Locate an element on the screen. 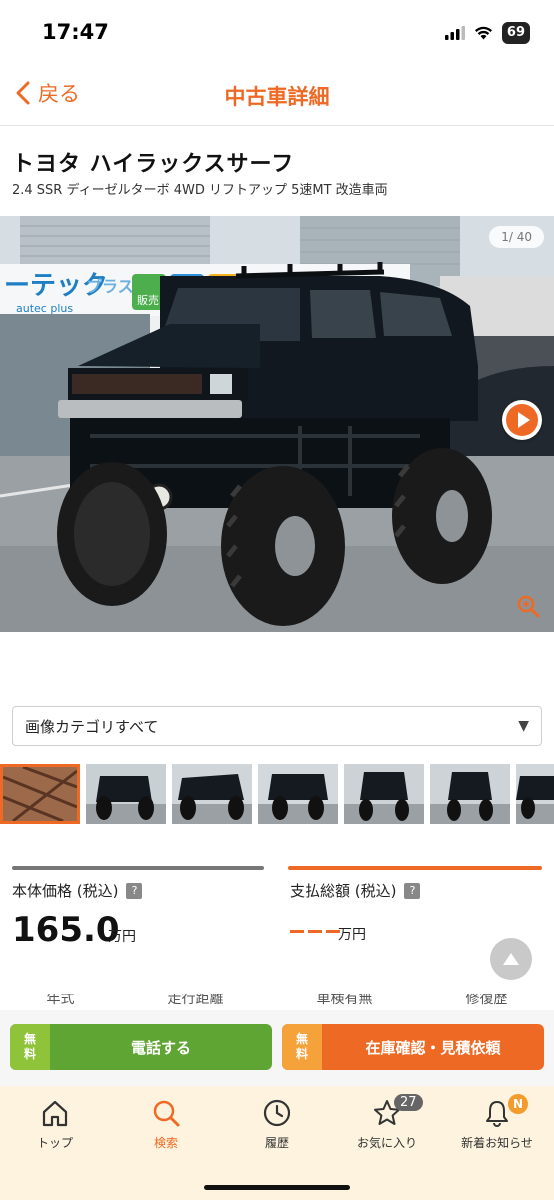 This screenshot has height=1200, width=554. app-header: 戻る 中古車詳細 is located at coordinates (277, 95).